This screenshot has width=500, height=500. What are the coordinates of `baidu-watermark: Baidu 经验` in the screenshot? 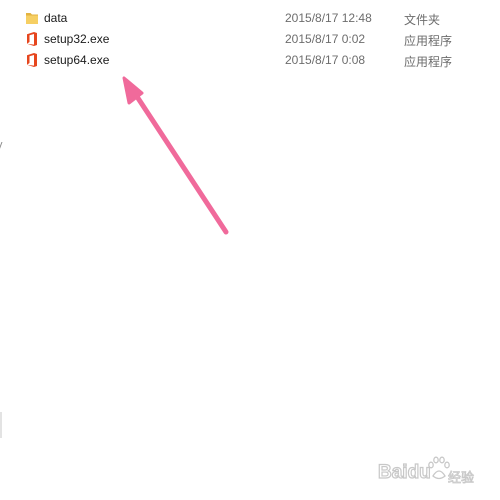 It's located at (431, 472).